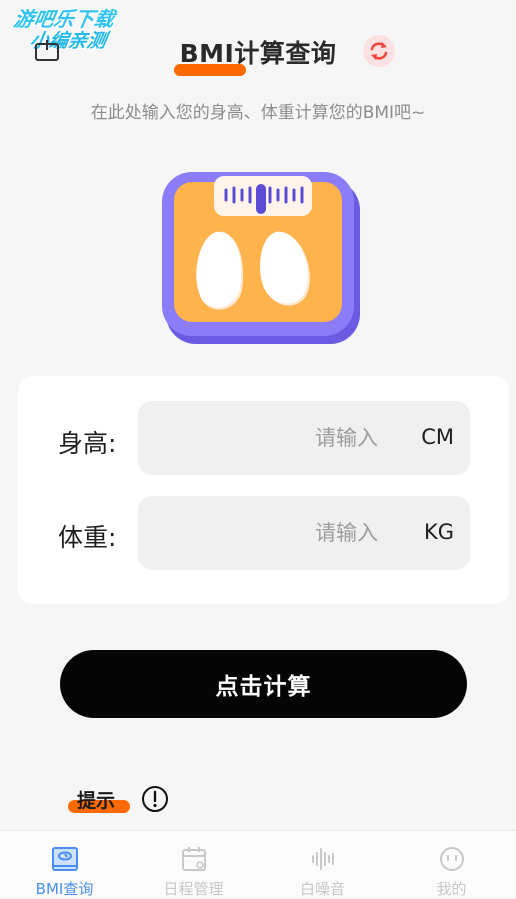 The width and height of the screenshot is (516, 899). What do you see at coordinates (263, 684) in the screenshot?
I see `calculate-button: 点击计算` at bounding box center [263, 684].